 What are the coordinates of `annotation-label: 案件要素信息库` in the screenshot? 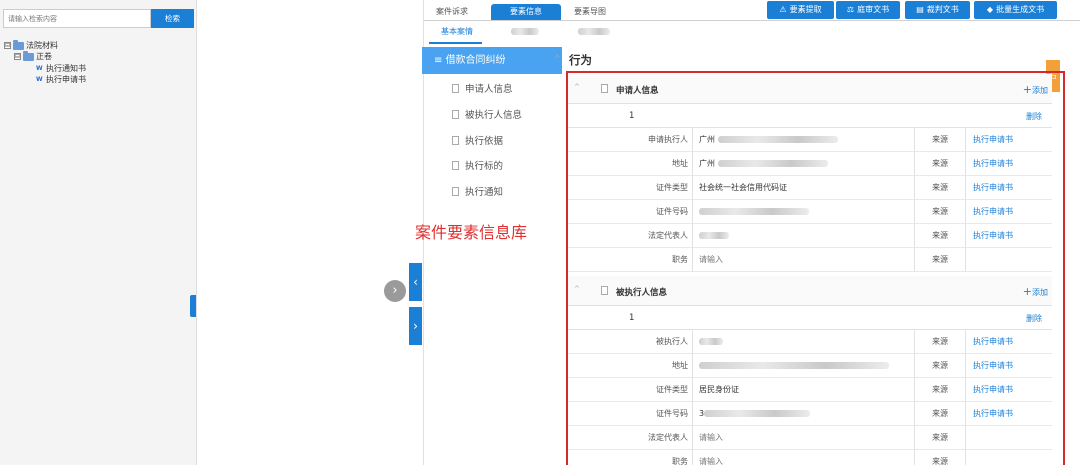 It's located at (471, 232).